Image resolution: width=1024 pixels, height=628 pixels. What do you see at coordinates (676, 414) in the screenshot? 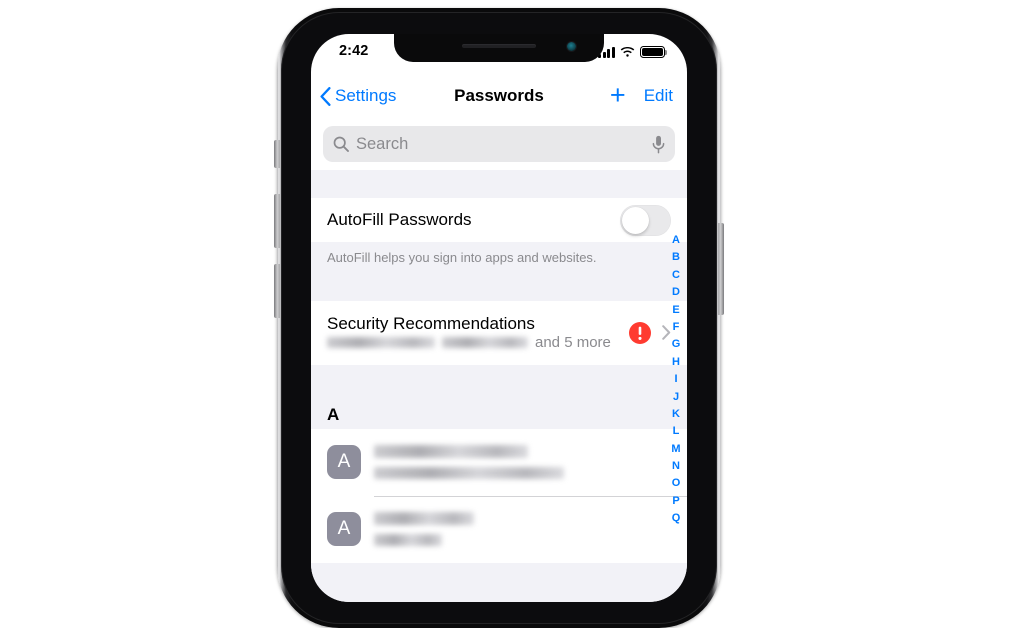
I see `index-letter-k: K` at bounding box center [676, 414].